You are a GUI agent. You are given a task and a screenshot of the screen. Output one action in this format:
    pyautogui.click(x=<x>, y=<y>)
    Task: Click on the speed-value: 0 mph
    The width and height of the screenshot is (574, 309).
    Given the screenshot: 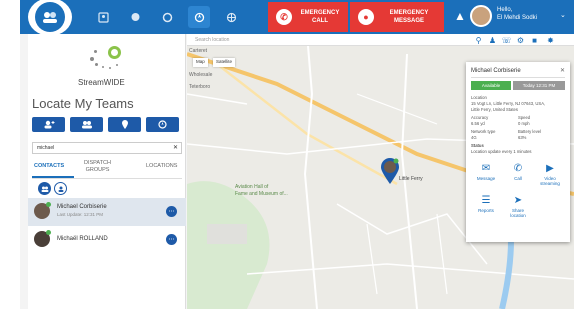 What is the action you would take?
    pyautogui.click(x=524, y=123)
    